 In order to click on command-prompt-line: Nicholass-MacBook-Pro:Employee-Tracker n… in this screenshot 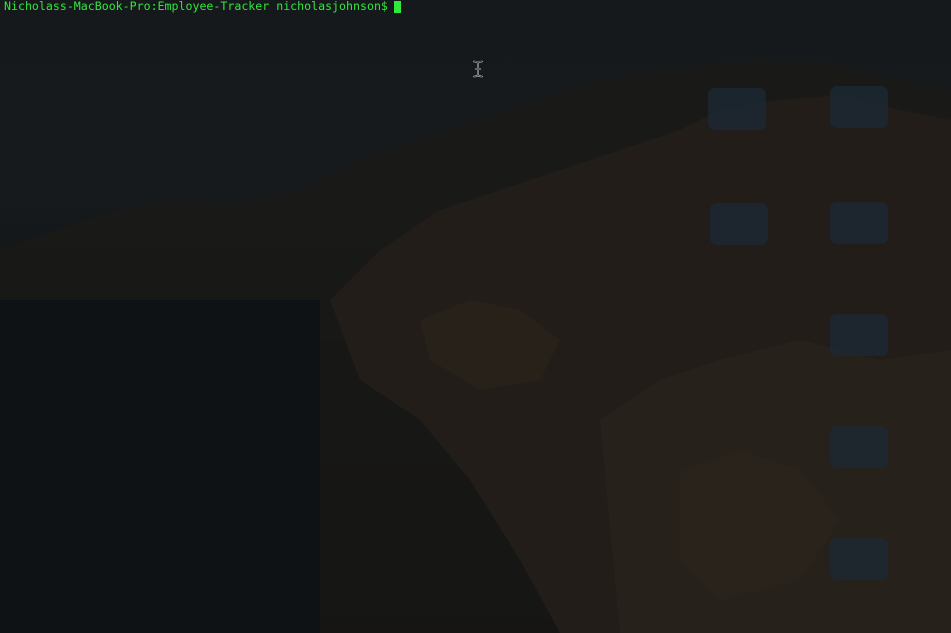, I will do `click(475, 6)`.